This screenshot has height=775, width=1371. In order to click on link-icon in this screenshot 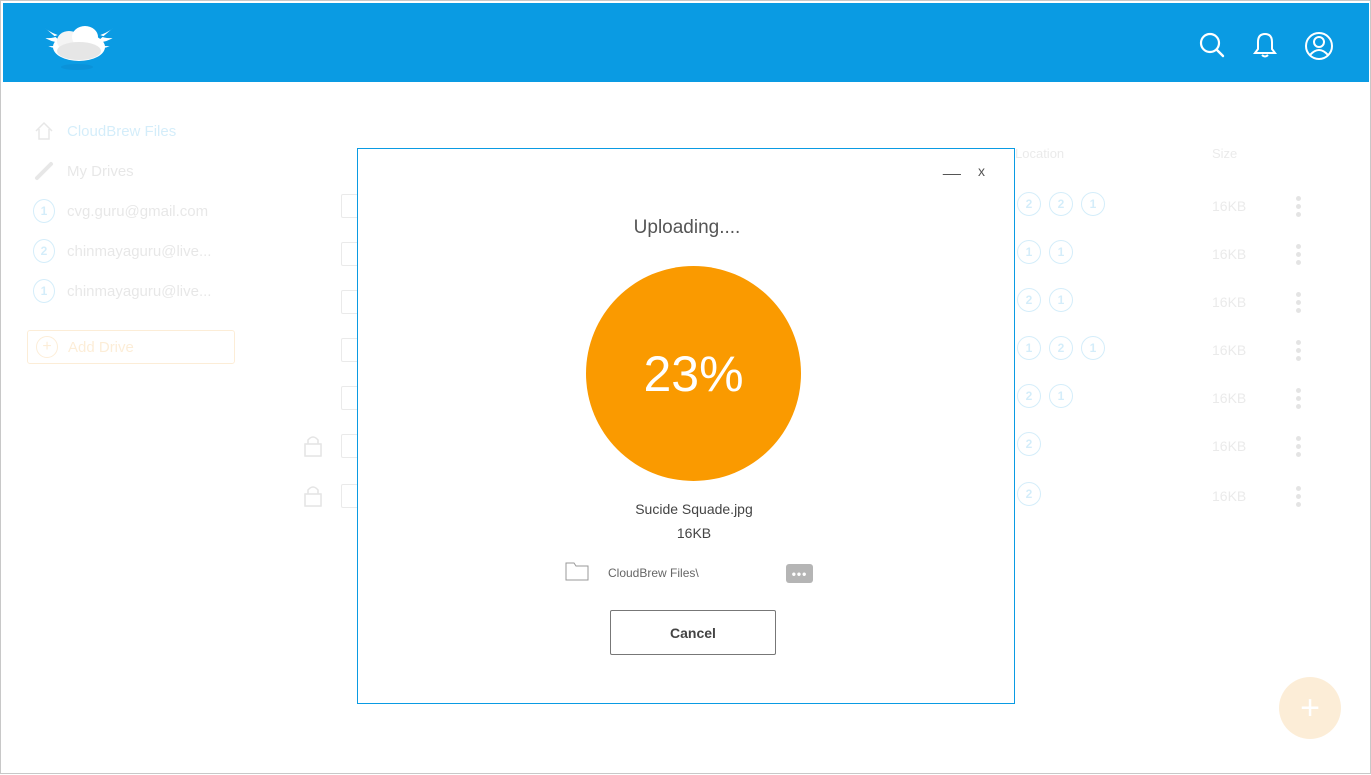, I will do `click(44, 171)`.